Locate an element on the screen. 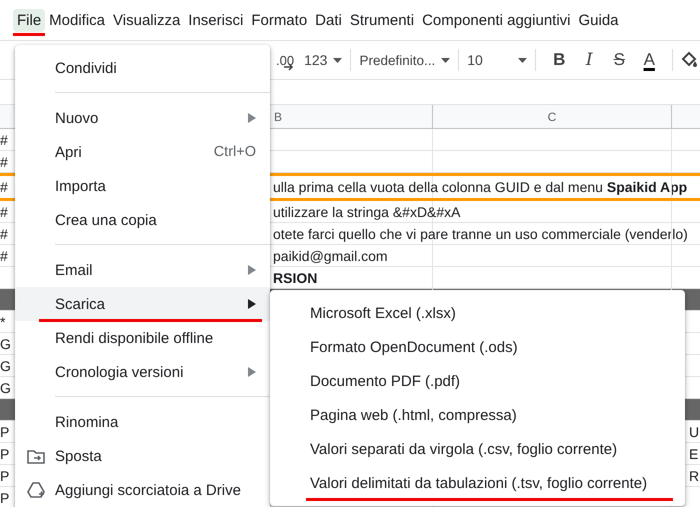  menu-item: Importa is located at coordinates (142, 186).